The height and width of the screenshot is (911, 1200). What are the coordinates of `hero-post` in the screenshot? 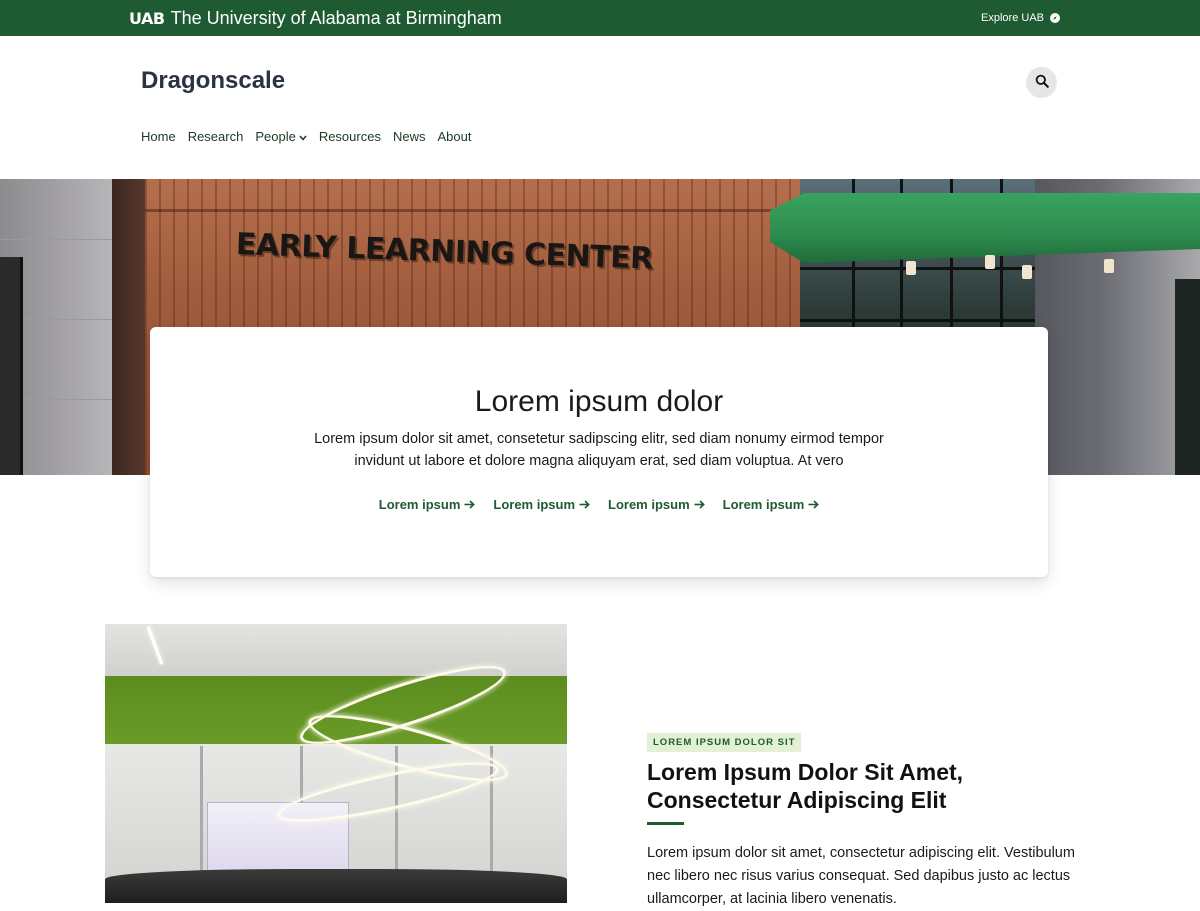 It's located at (130, 327).